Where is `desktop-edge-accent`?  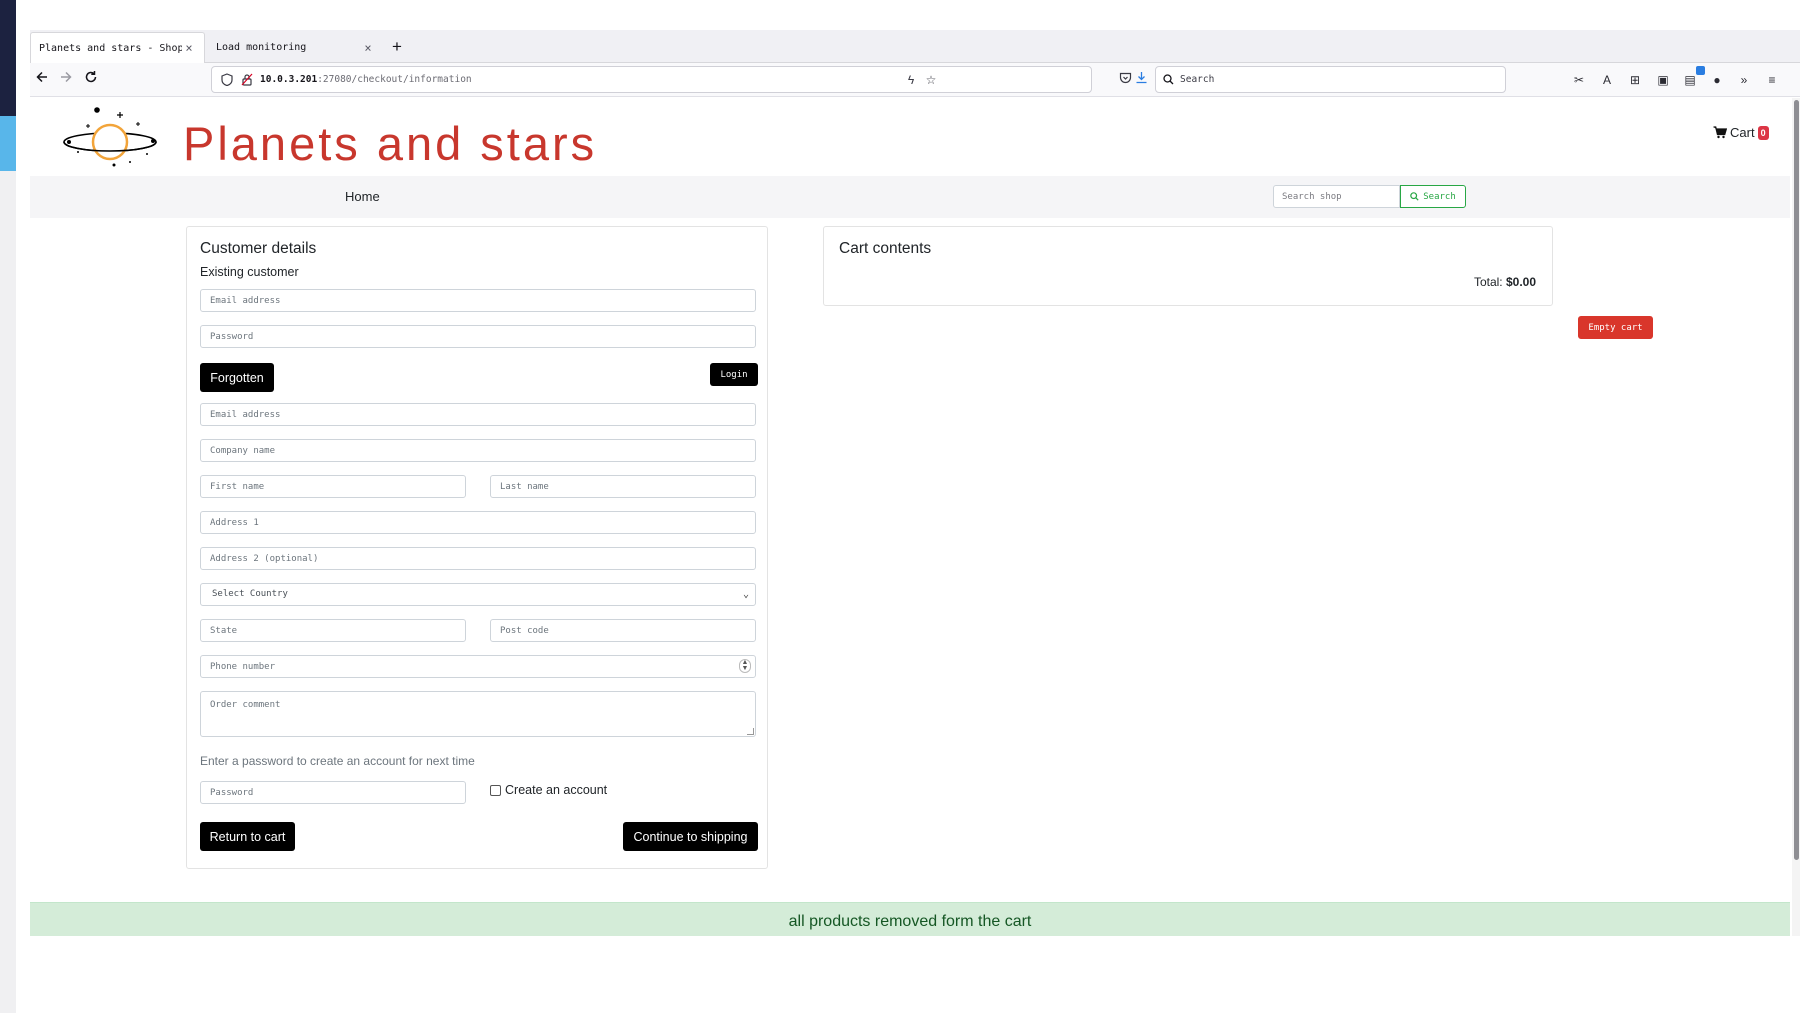
desktop-edge-accent is located at coordinates (8, 143).